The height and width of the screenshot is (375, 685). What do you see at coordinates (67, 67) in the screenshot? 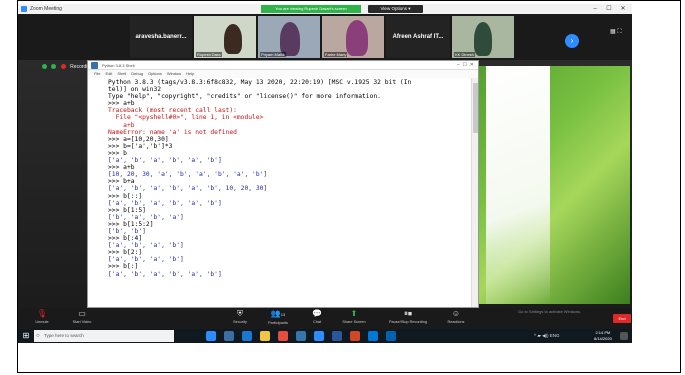
I see `recording-indicator: Recording` at bounding box center [67, 67].